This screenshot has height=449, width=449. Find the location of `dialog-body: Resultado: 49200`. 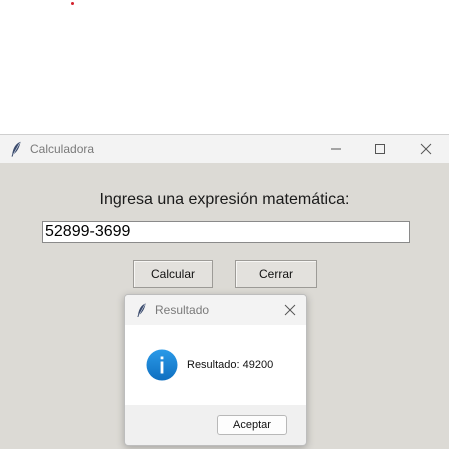

dialog-body: Resultado: 49200 is located at coordinates (215, 365).